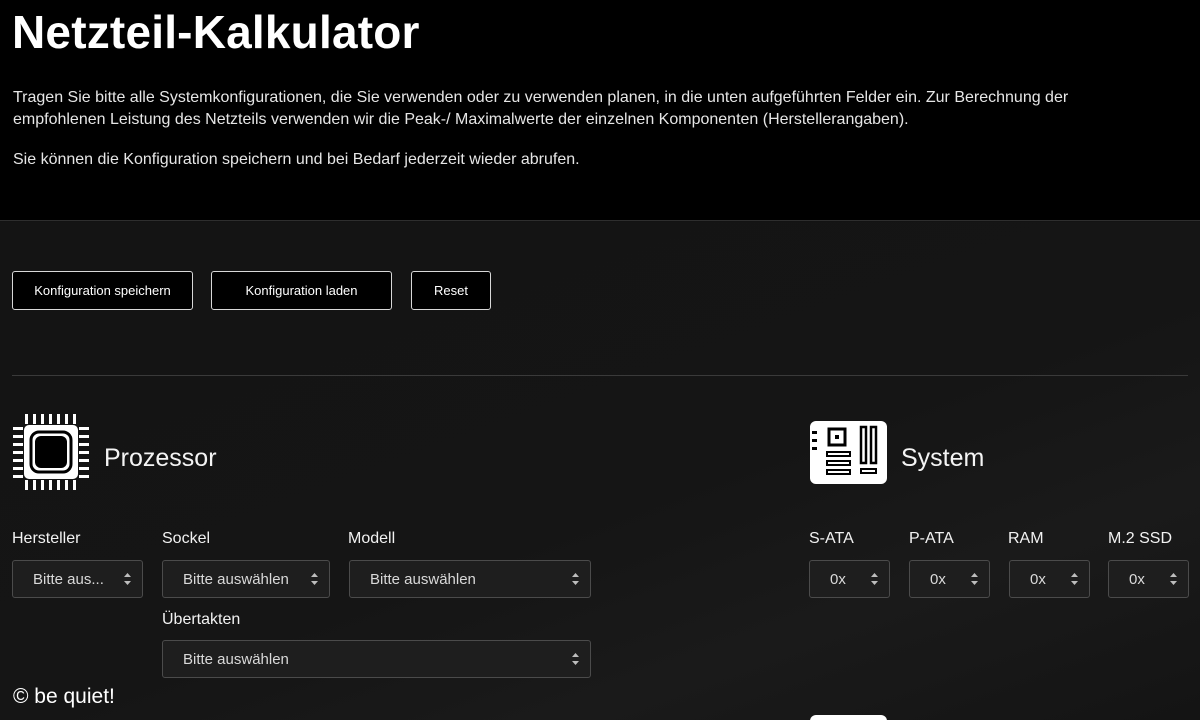 The width and height of the screenshot is (1200, 720). I want to click on page-title: Netzteil-Kalkulator, so click(216, 32).